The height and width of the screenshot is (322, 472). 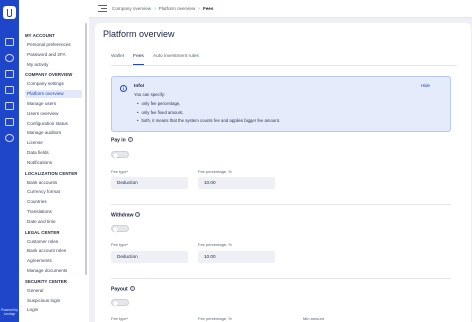 What do you see at coordinates (53, 55) in the screenshot?
I see `sidebar-item: Password and 2FA` at bounding box center [53, 55].